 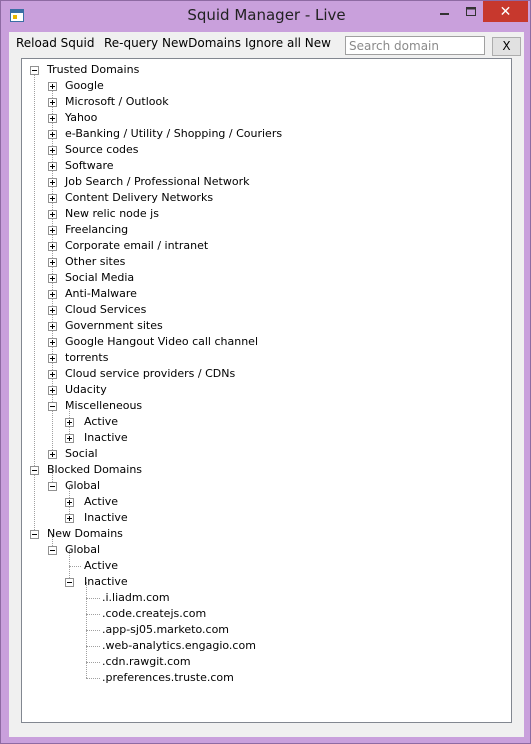 What do you see at coordinates (86, 390) in the screenshot?
I see `tree-node-trusted-child: Udacity` at bounding box center [86, 390].